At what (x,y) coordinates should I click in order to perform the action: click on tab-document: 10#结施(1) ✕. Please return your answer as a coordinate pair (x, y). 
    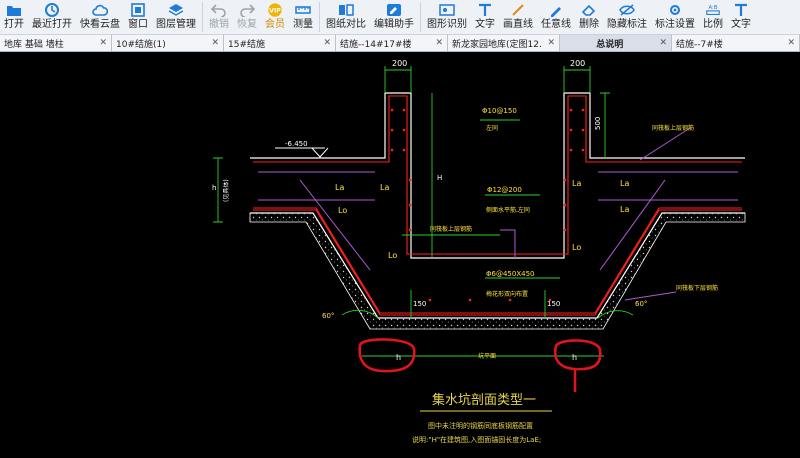
    Looking at the image, I should click on (168, 43).